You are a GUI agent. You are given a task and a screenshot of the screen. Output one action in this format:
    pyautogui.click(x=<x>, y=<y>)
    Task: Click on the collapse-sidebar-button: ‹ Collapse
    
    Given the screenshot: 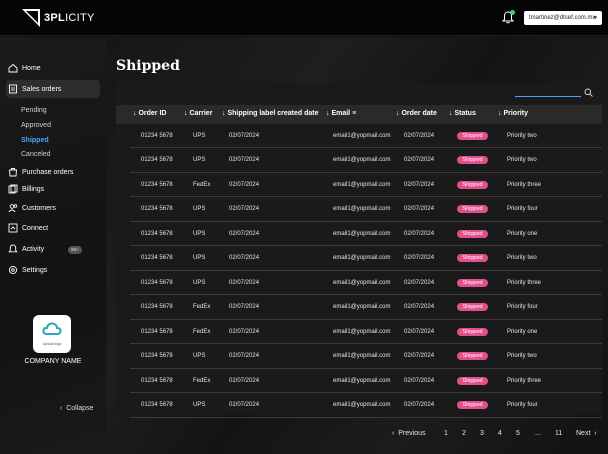 What is the action you would take?
    pyautogui.click(x=76, y=408)
    